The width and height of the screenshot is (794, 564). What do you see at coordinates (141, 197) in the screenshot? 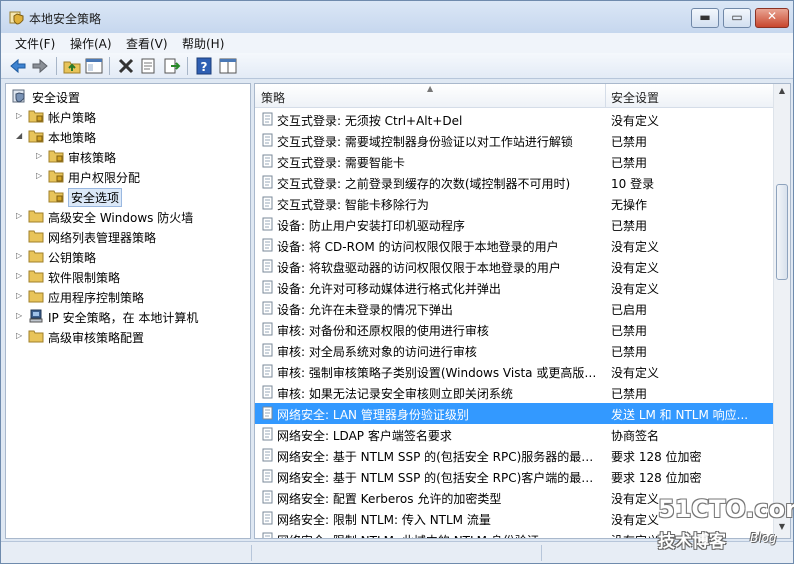
I see `tree-node-security-options: 安全选项` at bounding box center [141, 197].